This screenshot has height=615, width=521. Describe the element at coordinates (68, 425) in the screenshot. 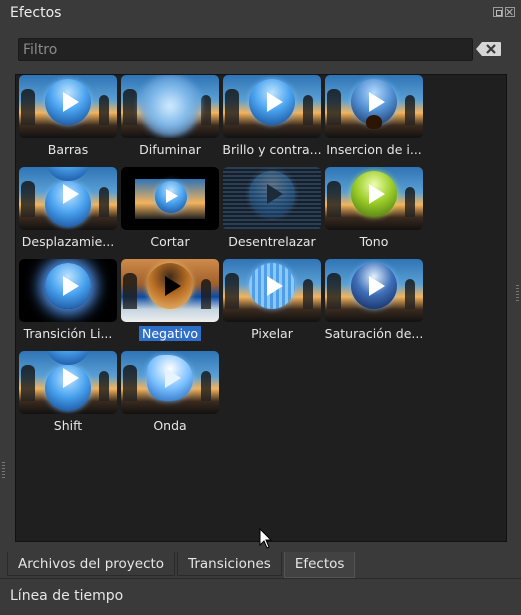

I see `effect-label: Shift` at that location.